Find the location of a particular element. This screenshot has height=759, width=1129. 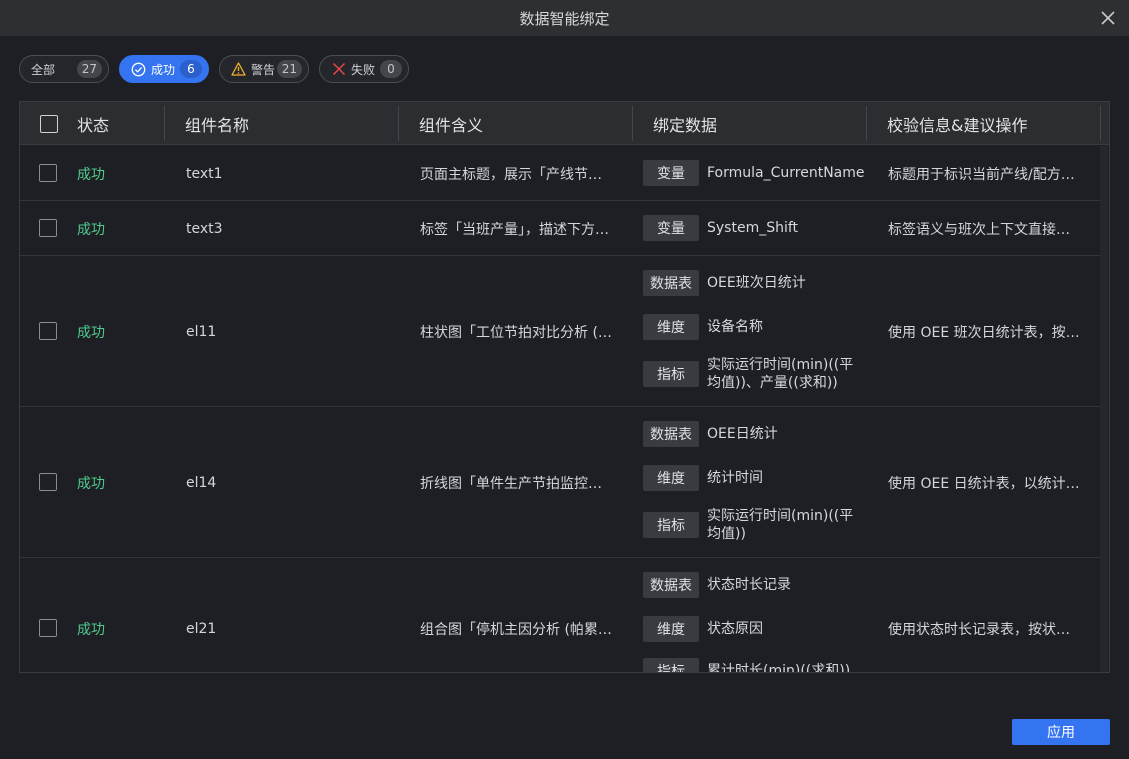

header-component-name: 组件名称 is located at coordinates (217, 125).